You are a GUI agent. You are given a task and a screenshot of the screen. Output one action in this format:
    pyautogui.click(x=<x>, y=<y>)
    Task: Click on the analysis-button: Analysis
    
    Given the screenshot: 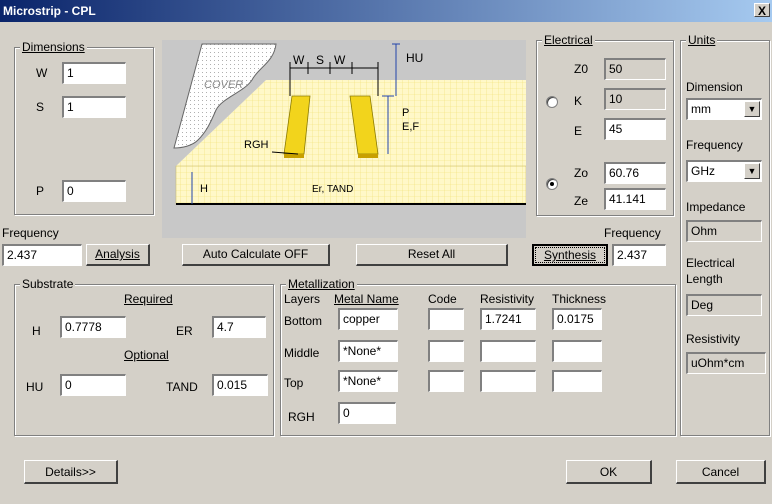 What is the action you would take?
    pyautogui.click(x=118, y=255)
    